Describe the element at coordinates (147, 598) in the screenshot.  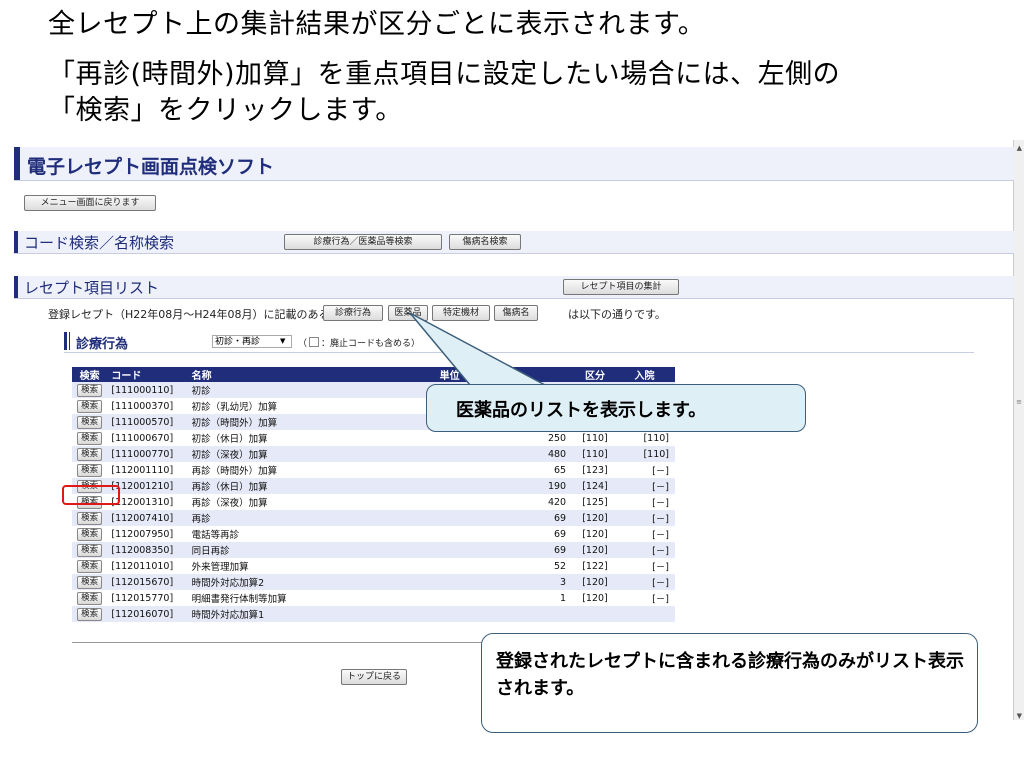
I see `code-cell: [112015770]` at that location.